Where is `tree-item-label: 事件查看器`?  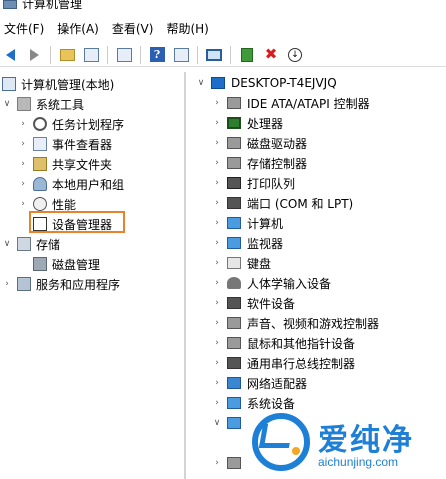
tree-item-label: 事件查看器 is located at coordinates (82, 144).